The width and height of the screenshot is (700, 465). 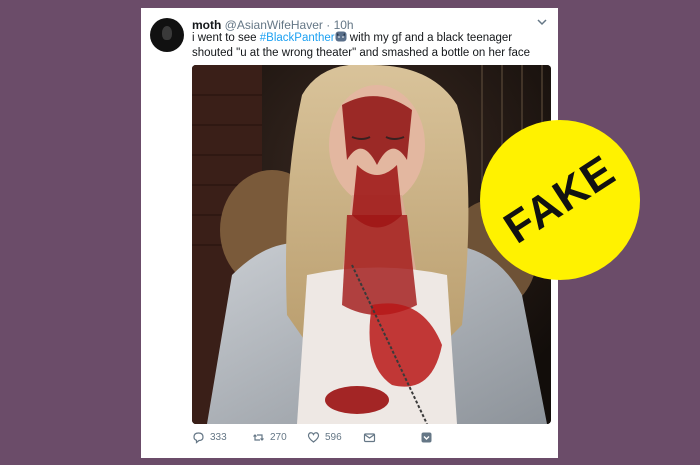 What do you see at coordinates (297, 38) in the screenshot?
I see `hashtag-link: #BlackPanther` at bounding box center [297, 38].